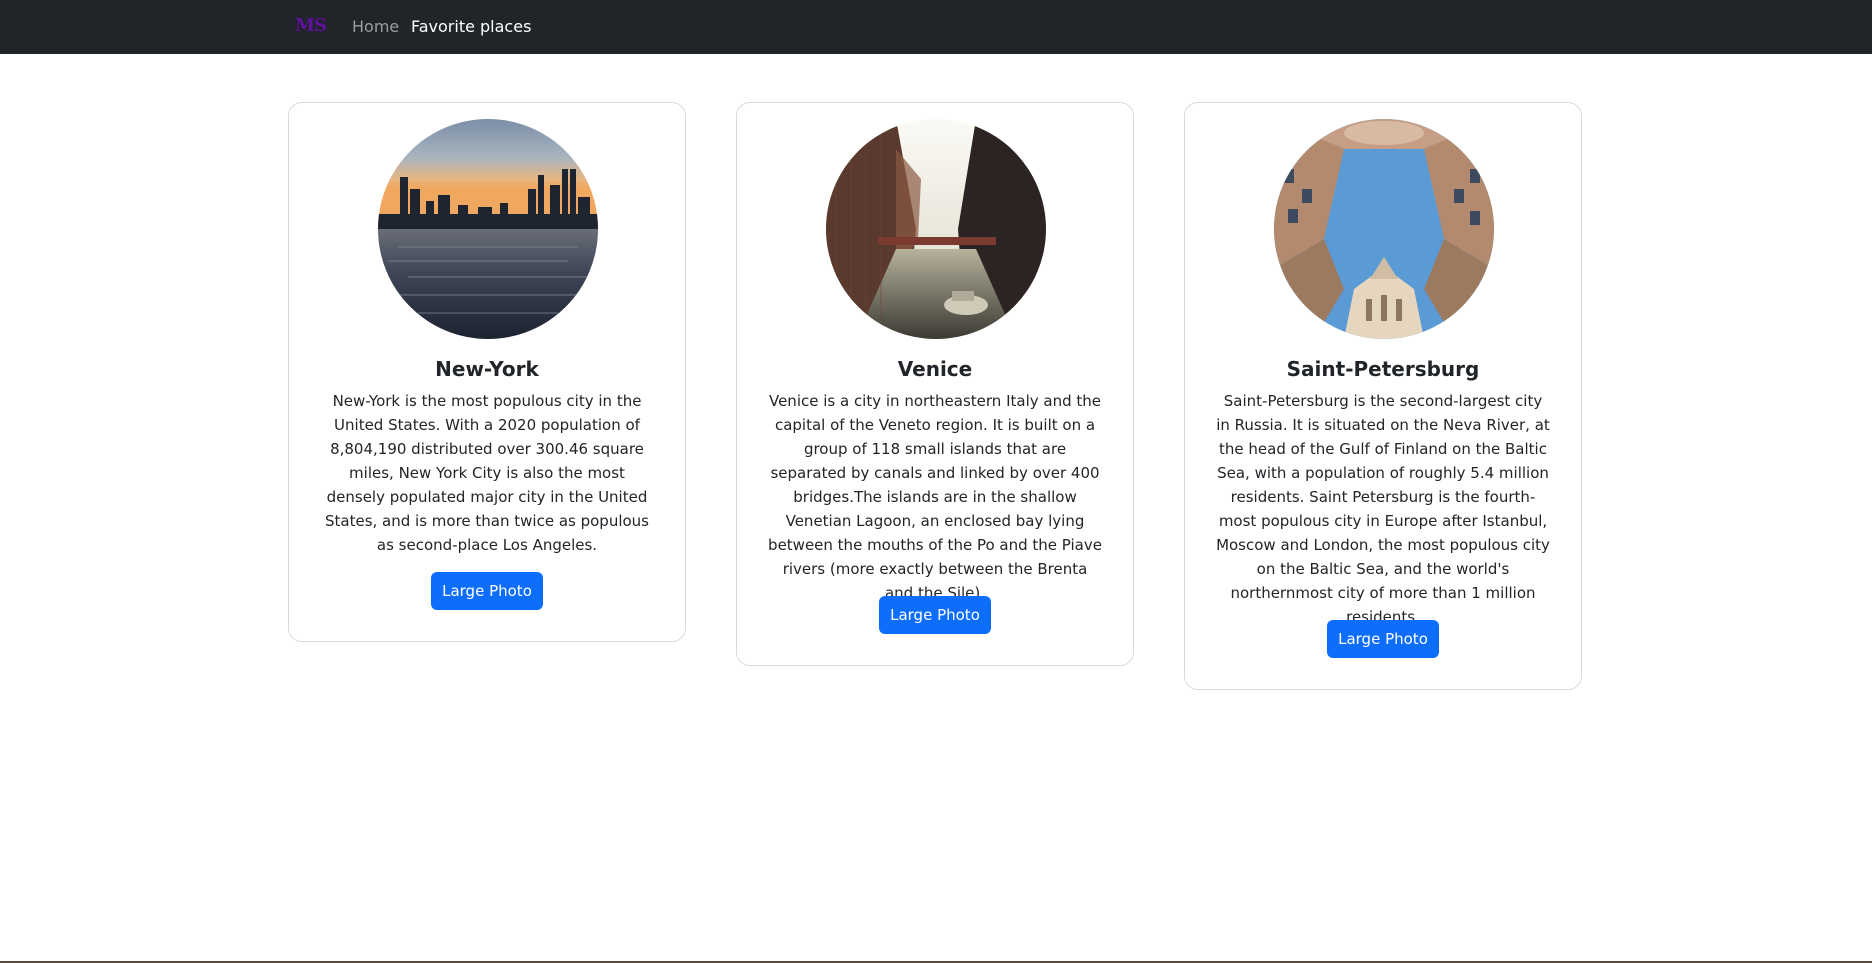 The image size is (1872, 963). What do you see at coordinates (936, 27) in the screenshot?
I see `top-navbar: MS Home Favorite places` at bounding box center [936, 27].